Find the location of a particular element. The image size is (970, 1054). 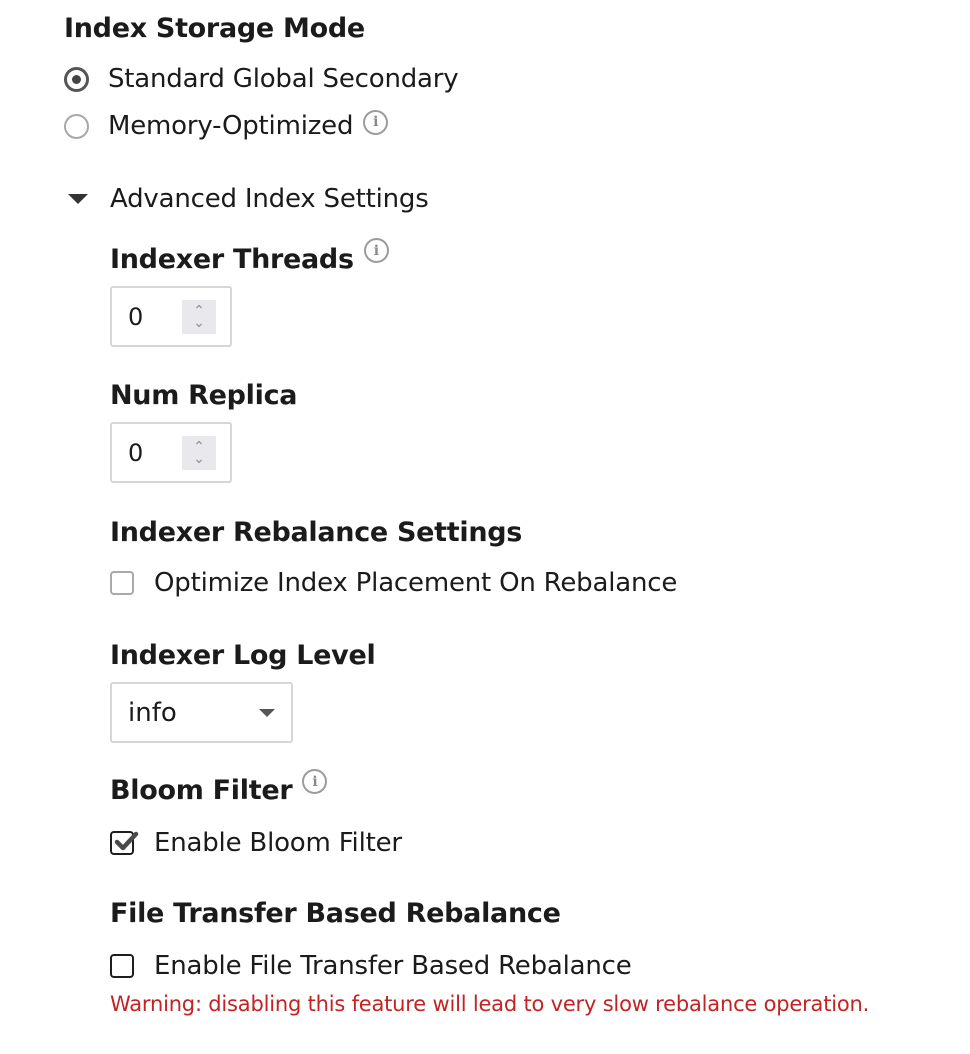

checkbox-checked-icon is located at coordinates (124, 843).